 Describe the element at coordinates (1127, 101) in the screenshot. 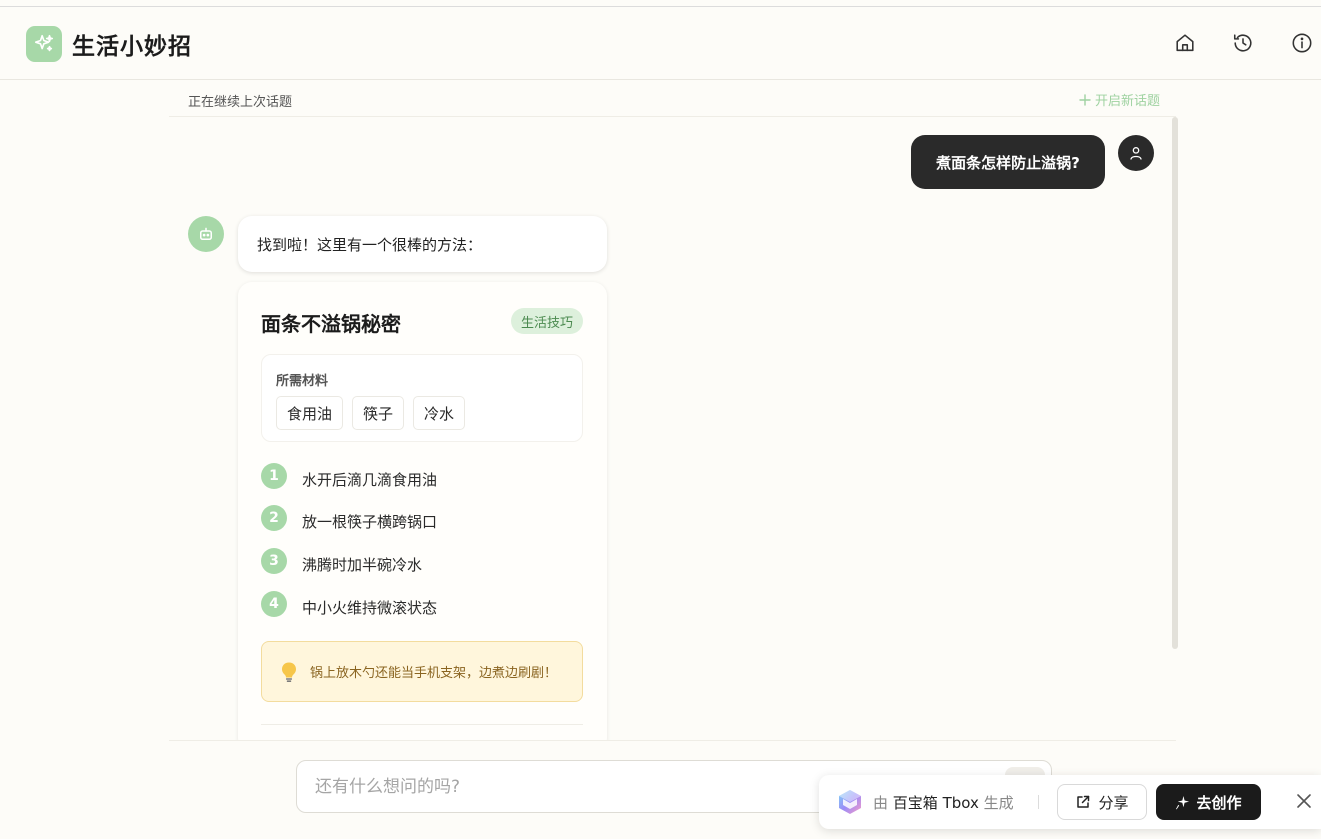

I see `new-topic-label: 开启新话题` at that location.